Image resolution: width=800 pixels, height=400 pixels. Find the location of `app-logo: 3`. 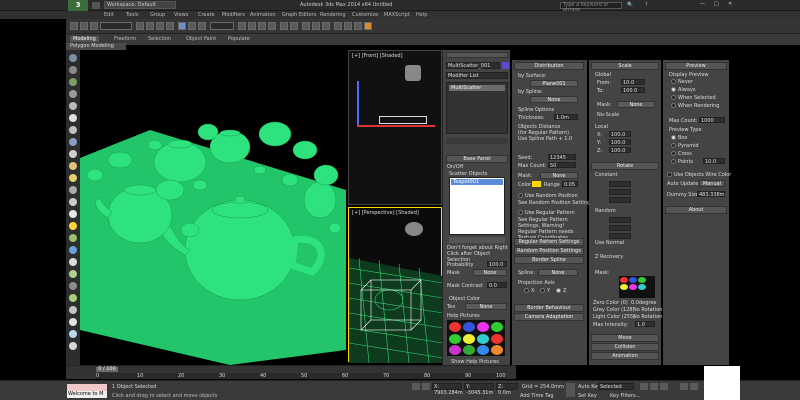

app-logo: 3 is located at coordinates (78, 5).